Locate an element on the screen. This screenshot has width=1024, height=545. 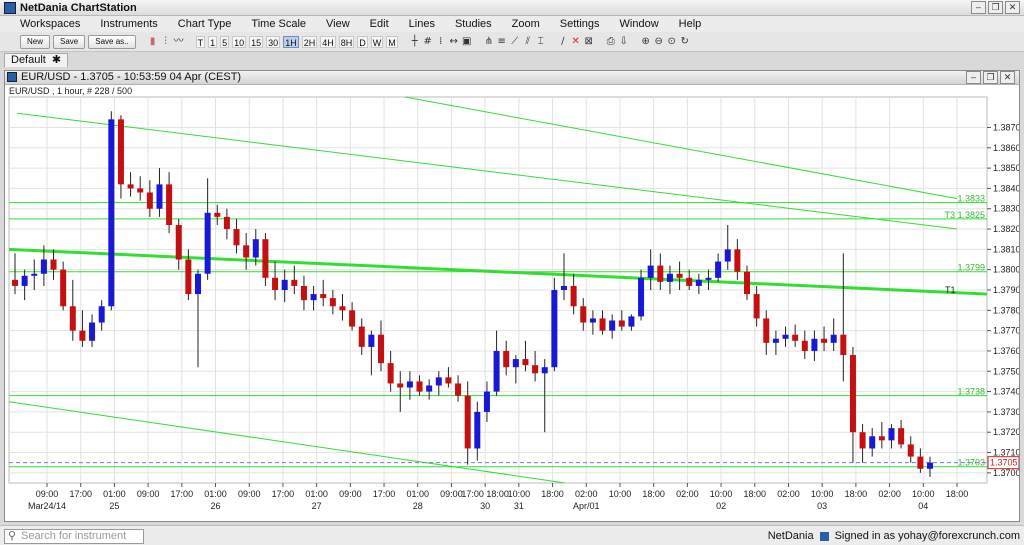
y-tick-label: 1.3810 is located at coordinates (1006, 249).